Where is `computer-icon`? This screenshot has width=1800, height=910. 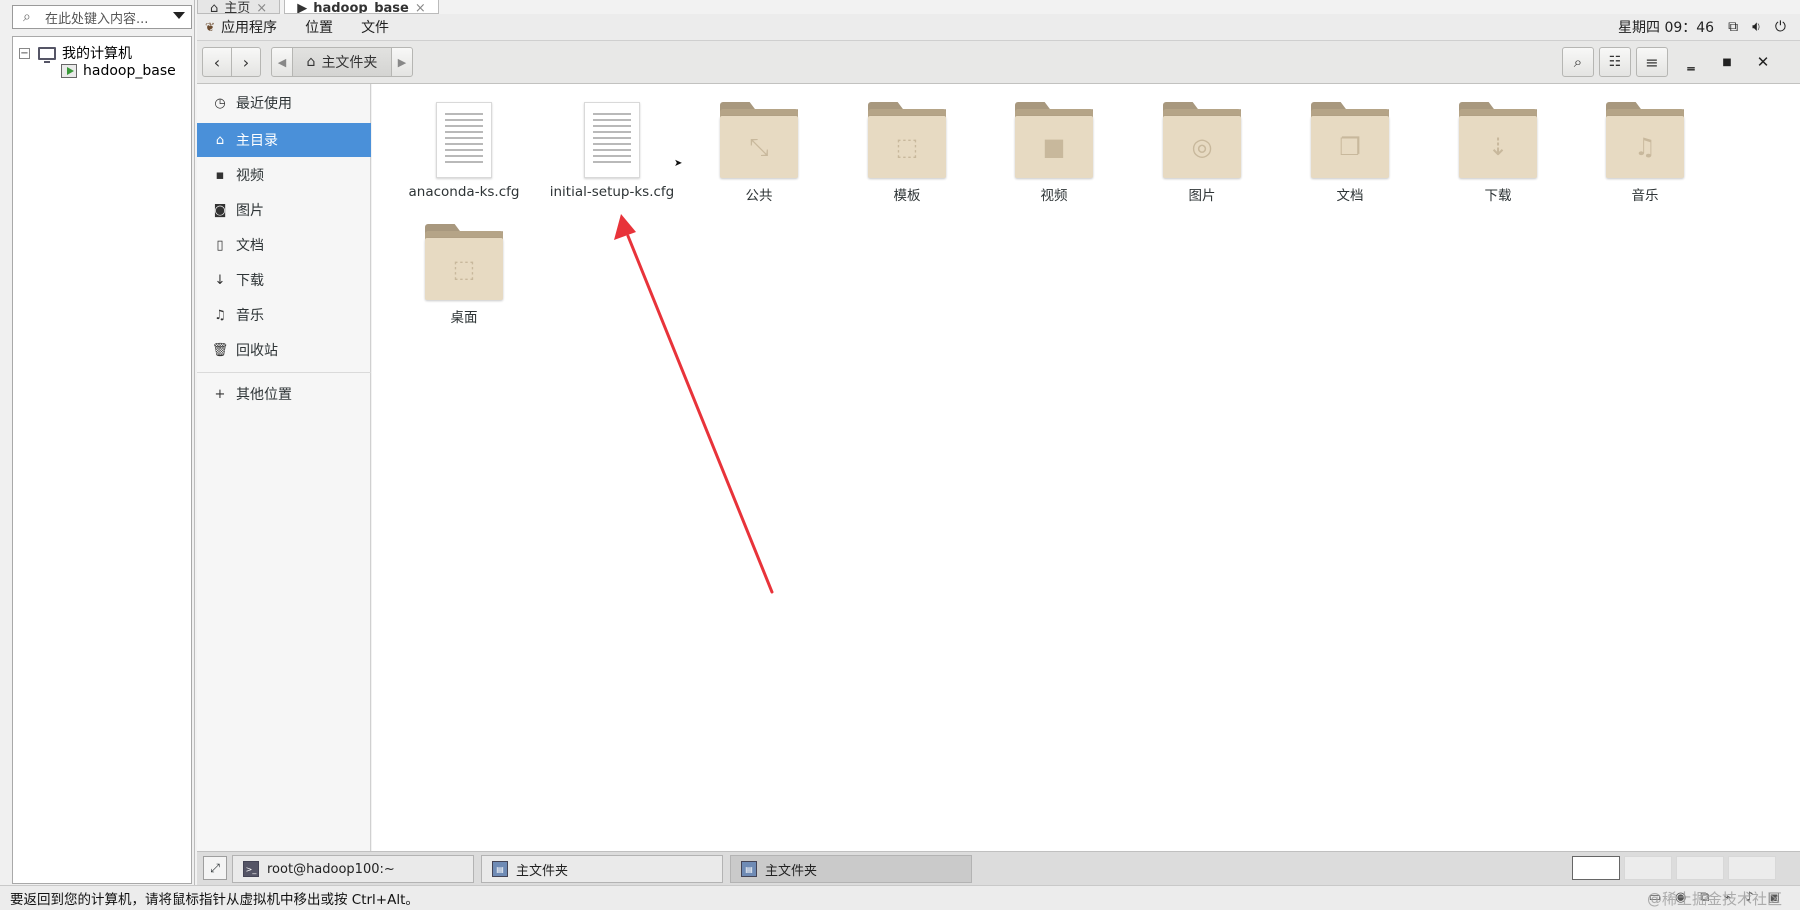
computer-icon is located at coordinates (47, 54).